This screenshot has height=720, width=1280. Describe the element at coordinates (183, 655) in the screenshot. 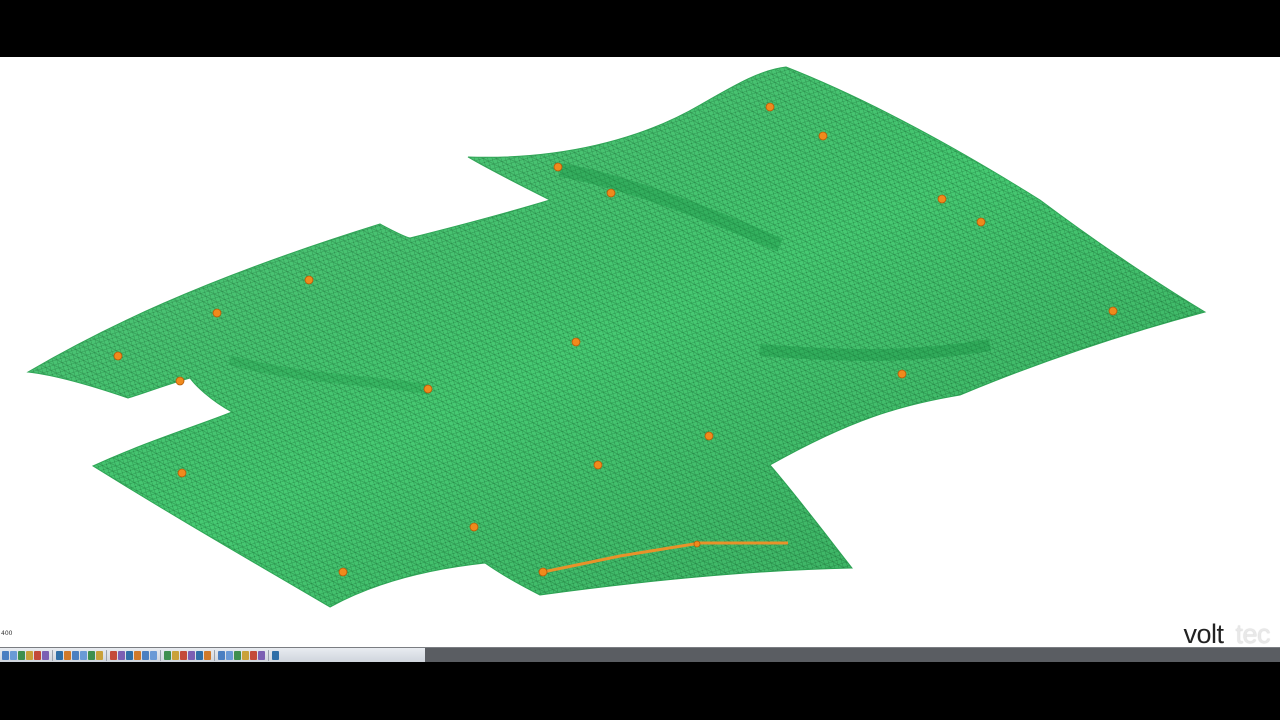

I see `pointer-icon` at that location.